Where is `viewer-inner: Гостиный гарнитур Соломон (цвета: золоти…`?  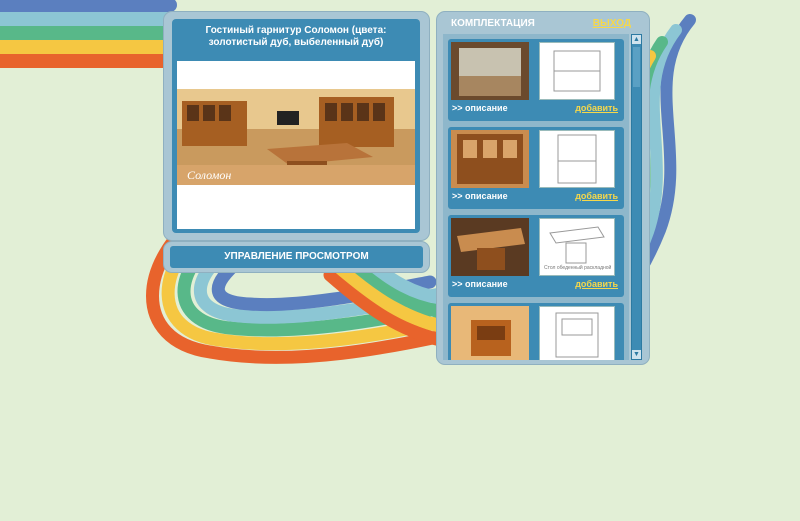
viewer-inner: Гостиный гарнитур Соломон (цвета: золоти… is located at coordinates (296, 126).